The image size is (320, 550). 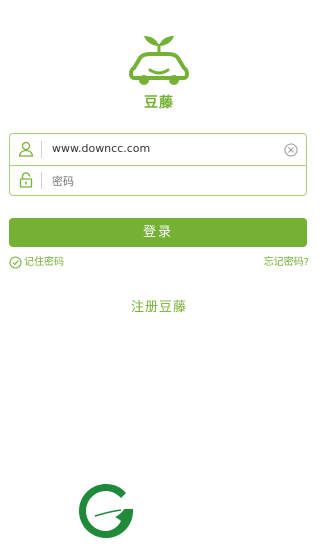 I want to click on leaf-g-logo, so click(x=106, y=511).